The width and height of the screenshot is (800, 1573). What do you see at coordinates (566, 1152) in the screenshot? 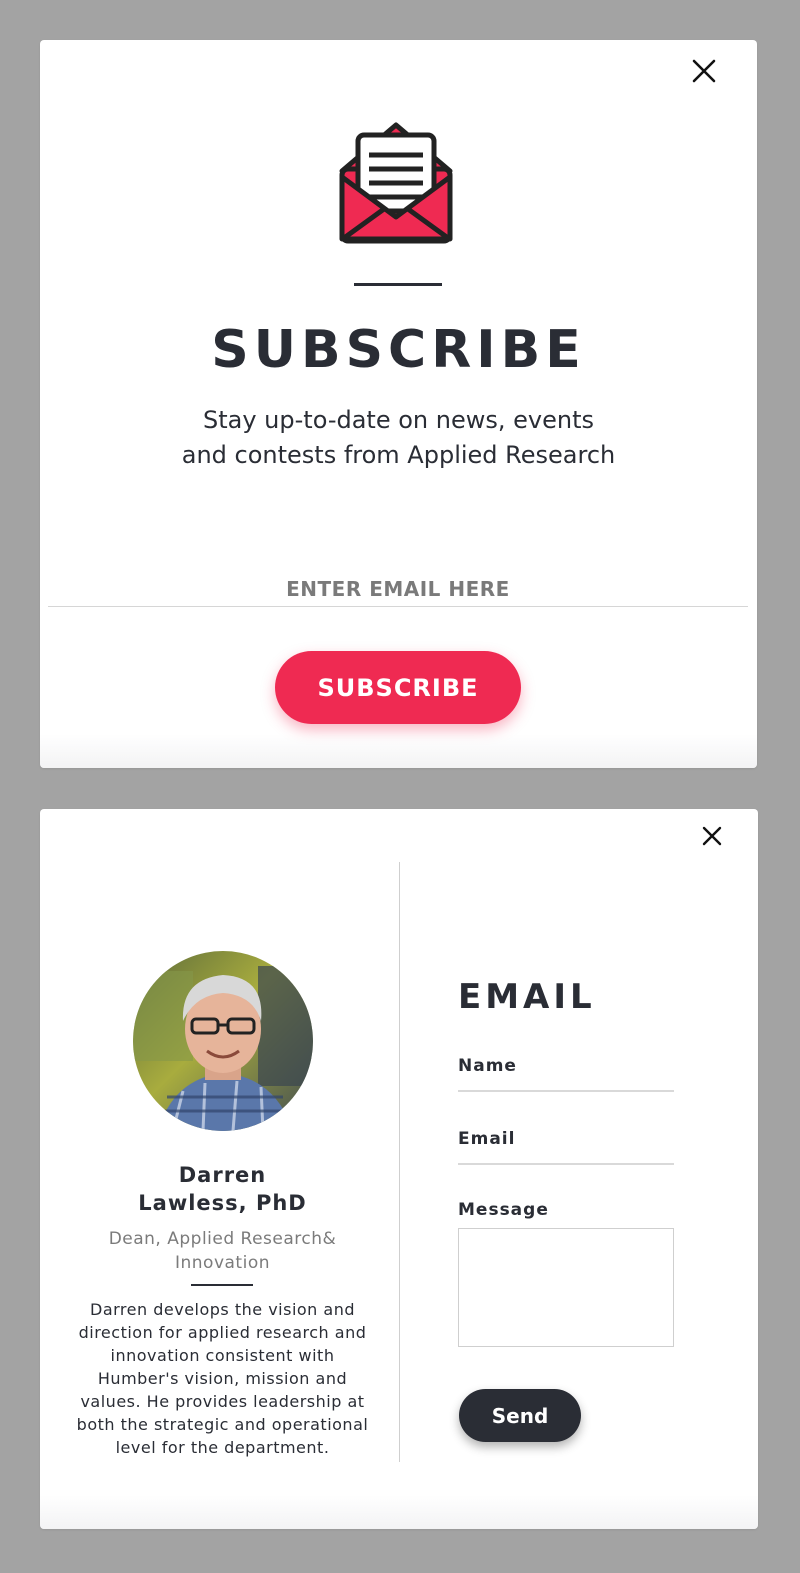
I see `email-field` at bounding box center [566, 1152].